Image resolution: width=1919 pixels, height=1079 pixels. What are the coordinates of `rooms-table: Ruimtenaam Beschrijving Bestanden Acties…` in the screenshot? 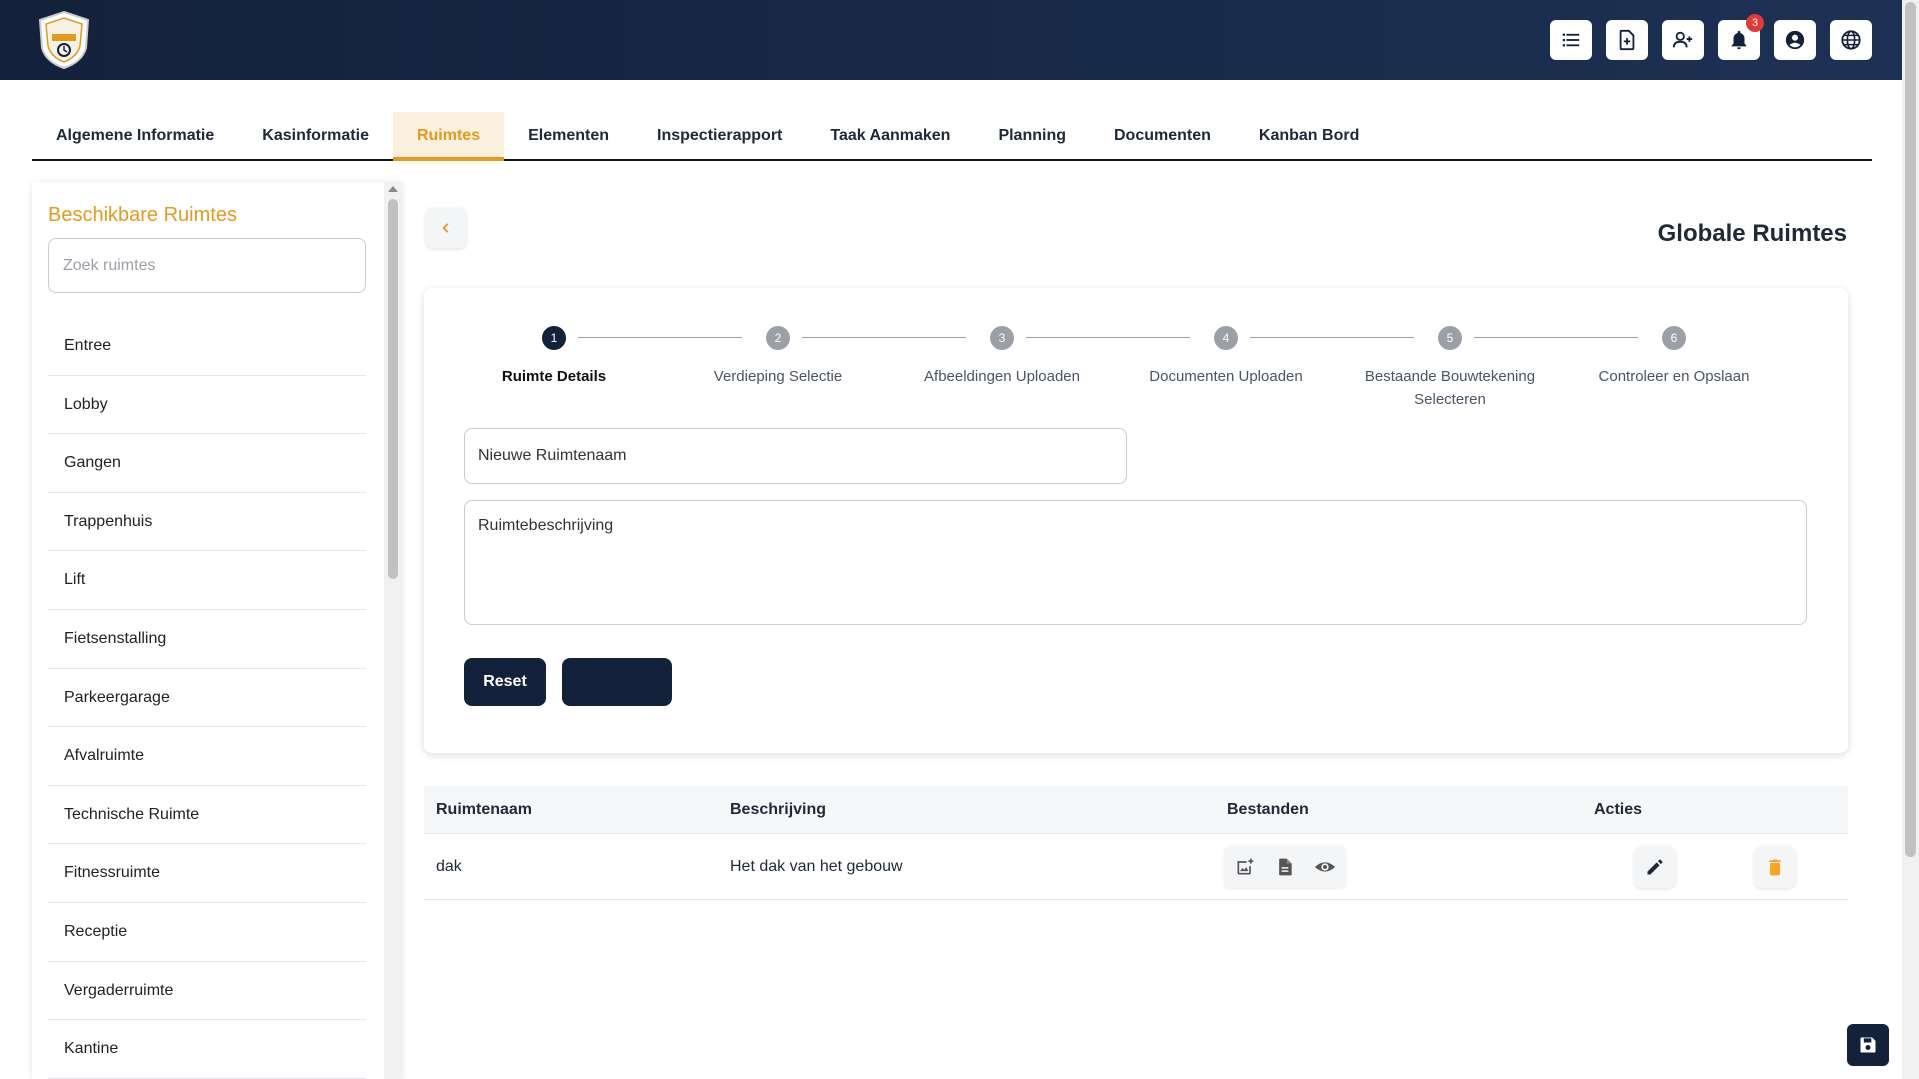 It's located at (1136, 843).